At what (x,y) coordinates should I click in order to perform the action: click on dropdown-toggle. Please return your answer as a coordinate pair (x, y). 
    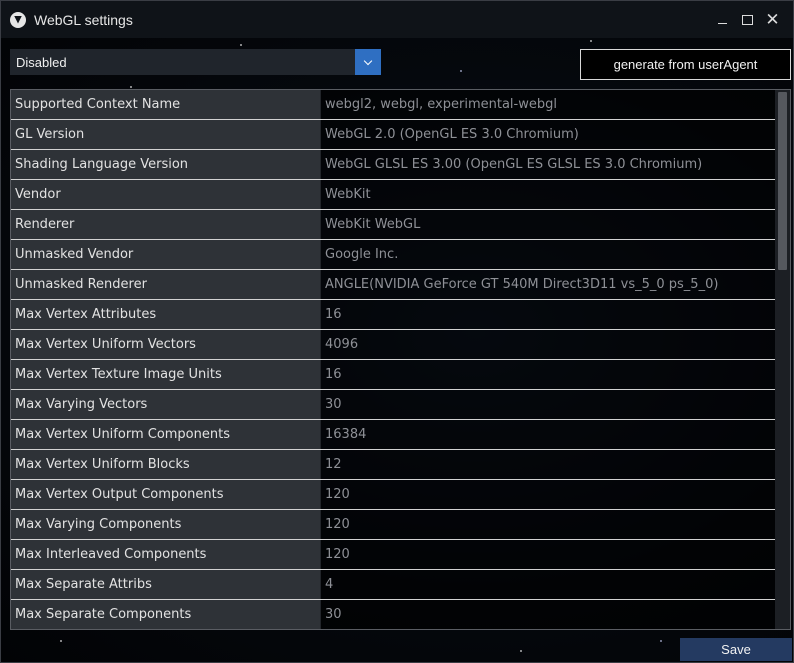
    Looking at the image, I should click on (368, 62).